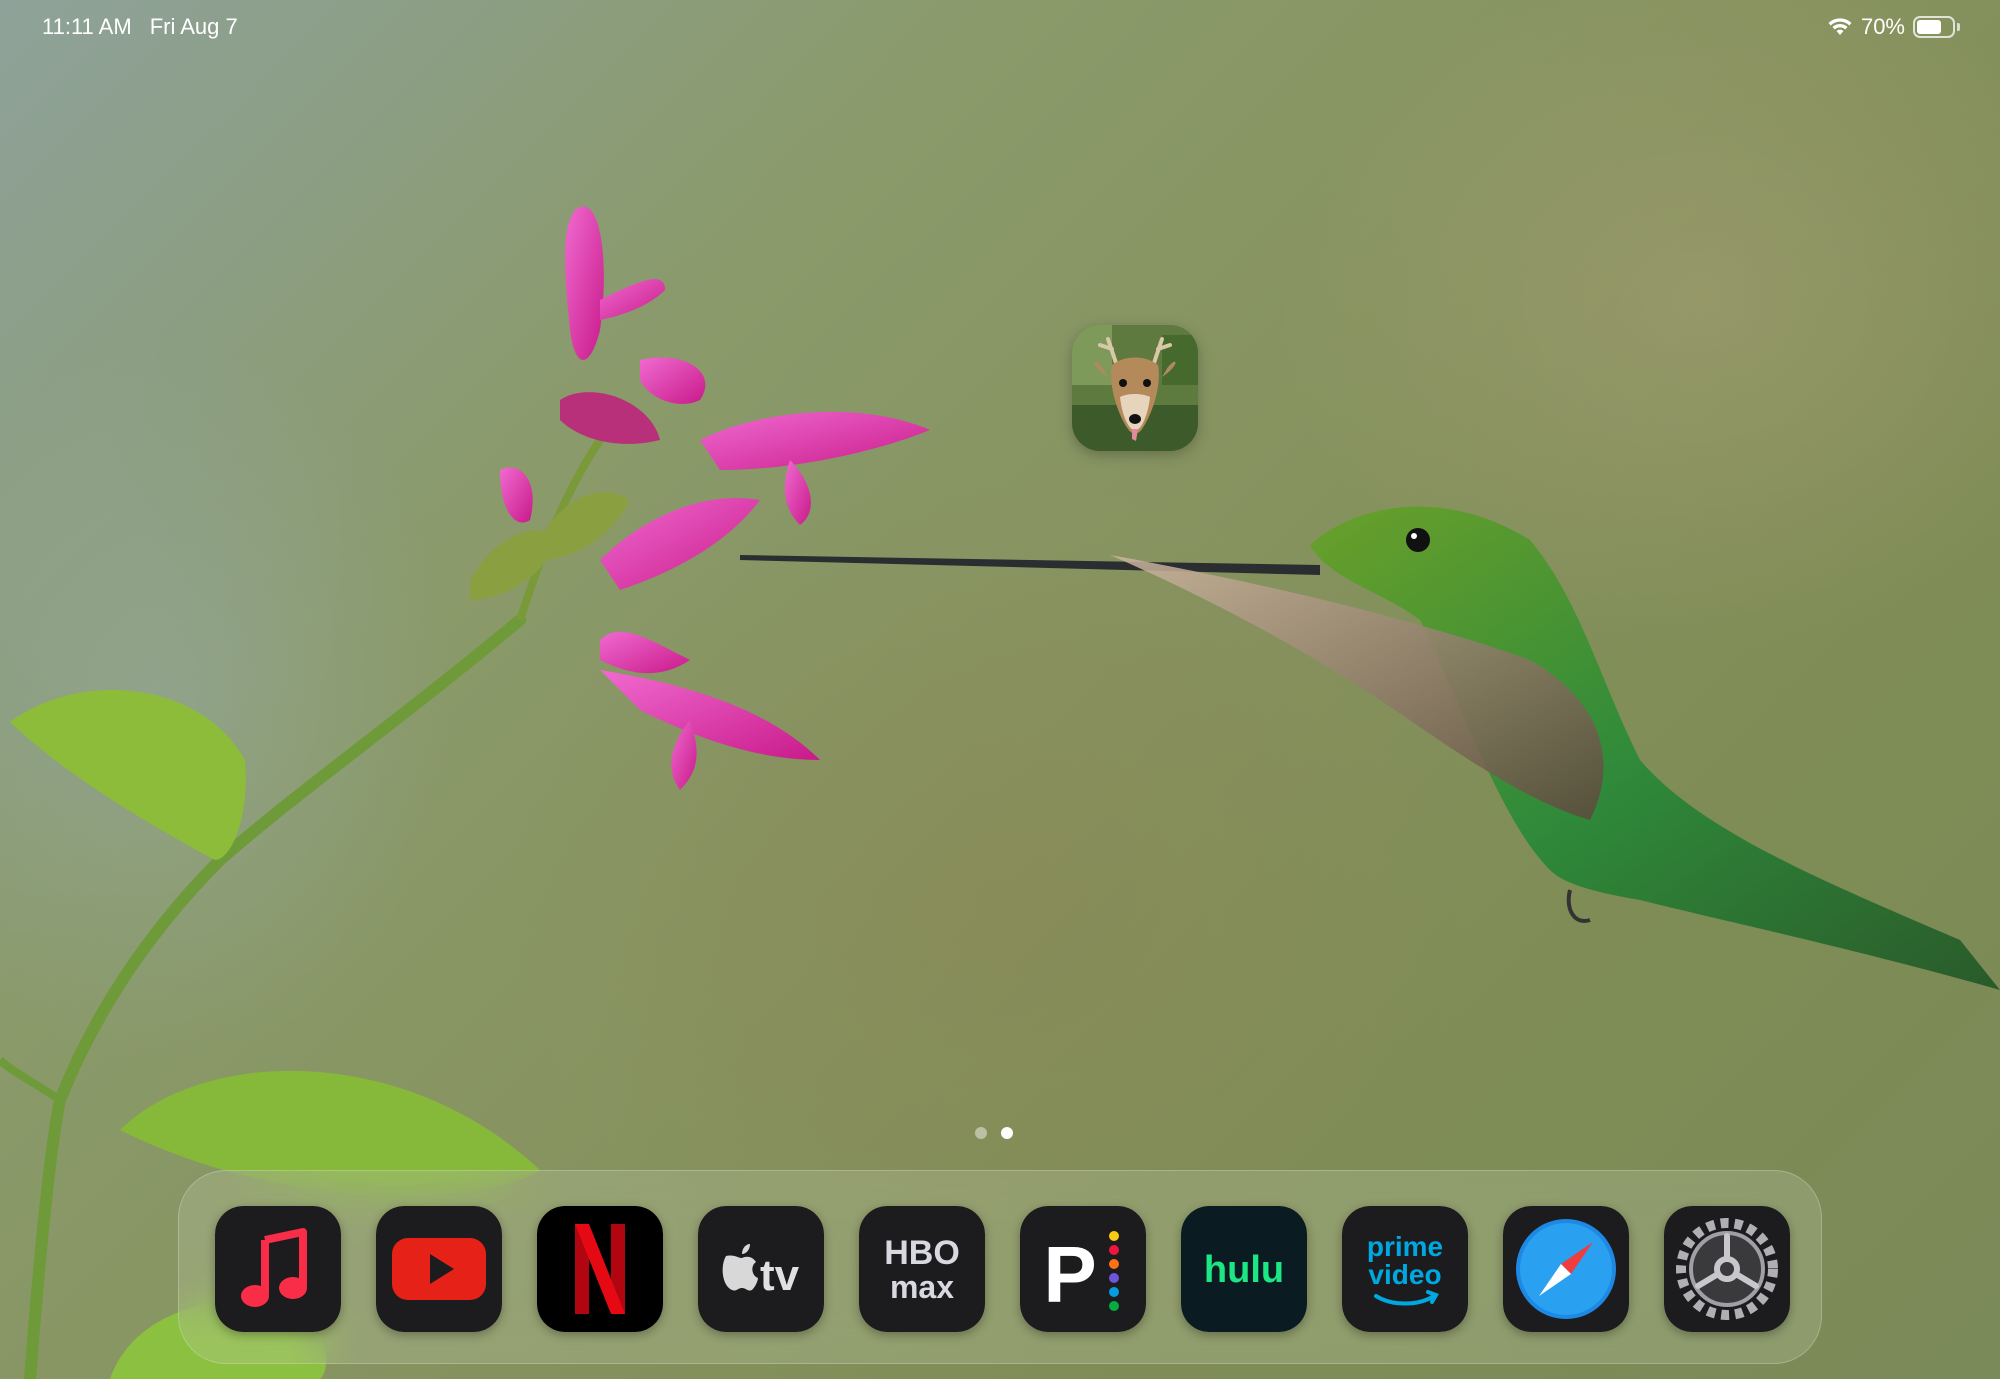 Image resolution: width=2000 pixels, height=1379 pixels. Describe the element at coordinates (1404, 1274) in the screenshot. I see `svg-text: video` at that location.